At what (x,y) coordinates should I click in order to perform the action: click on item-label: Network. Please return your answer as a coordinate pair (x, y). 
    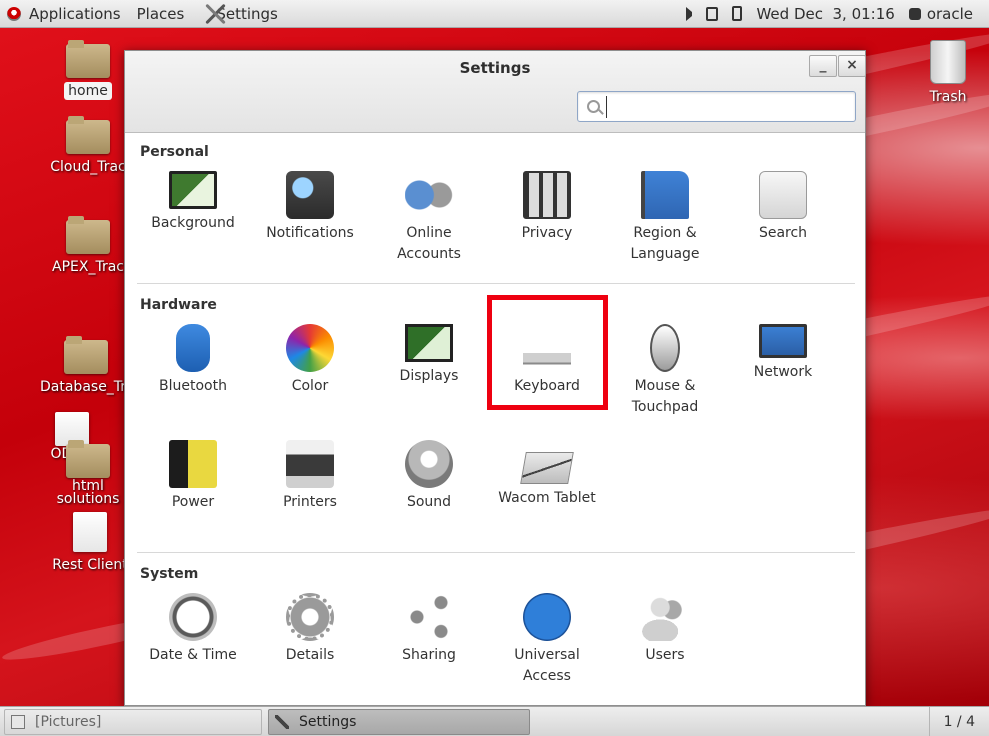
    Looking at the image, I should click on (783, 372).